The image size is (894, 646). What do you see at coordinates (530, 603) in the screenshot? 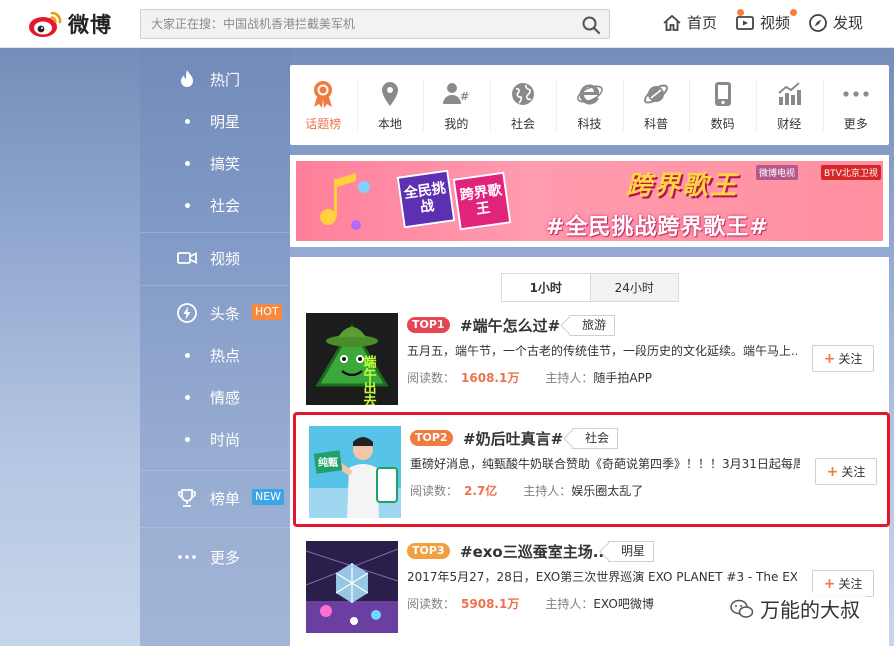
I see `topic-meta: 阅读数： 5908.1万 主持人：EXO吧微博` at bounding box center [530, 603].